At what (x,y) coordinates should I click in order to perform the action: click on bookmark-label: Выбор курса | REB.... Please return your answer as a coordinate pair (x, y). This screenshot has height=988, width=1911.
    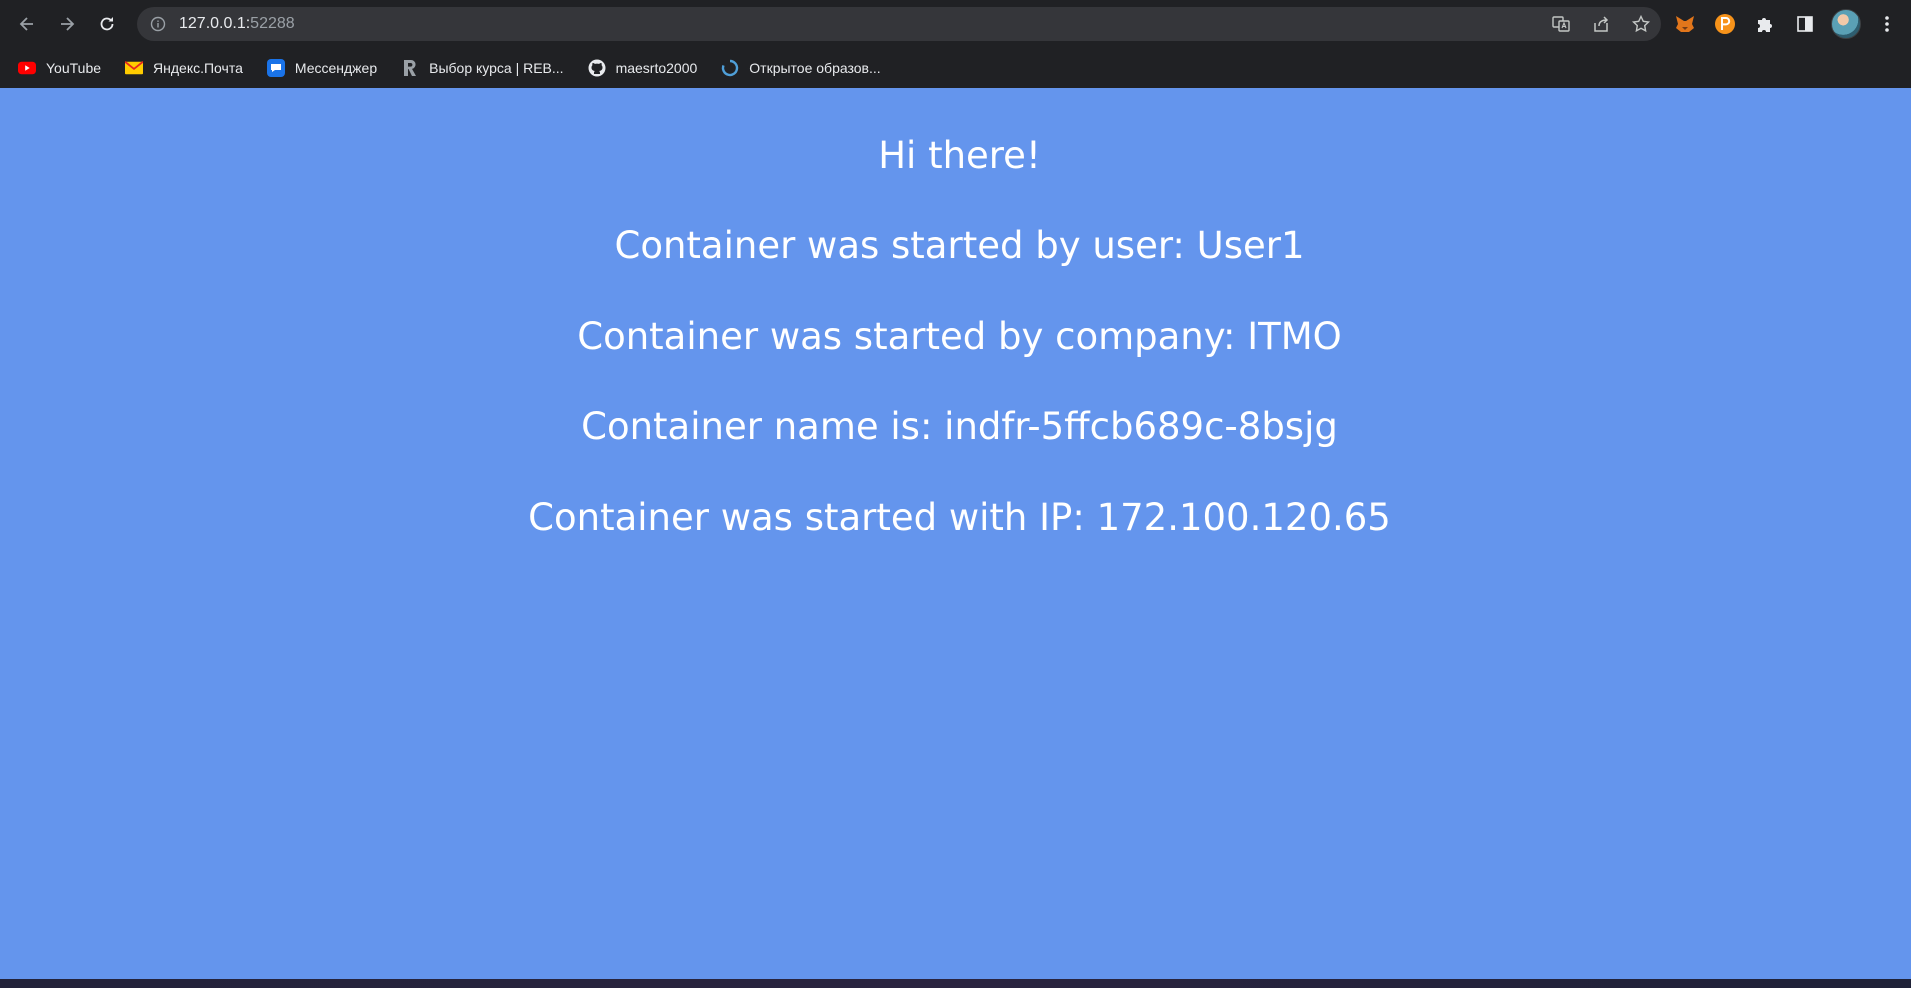
    Looking at the image, I should click on (496, 68).